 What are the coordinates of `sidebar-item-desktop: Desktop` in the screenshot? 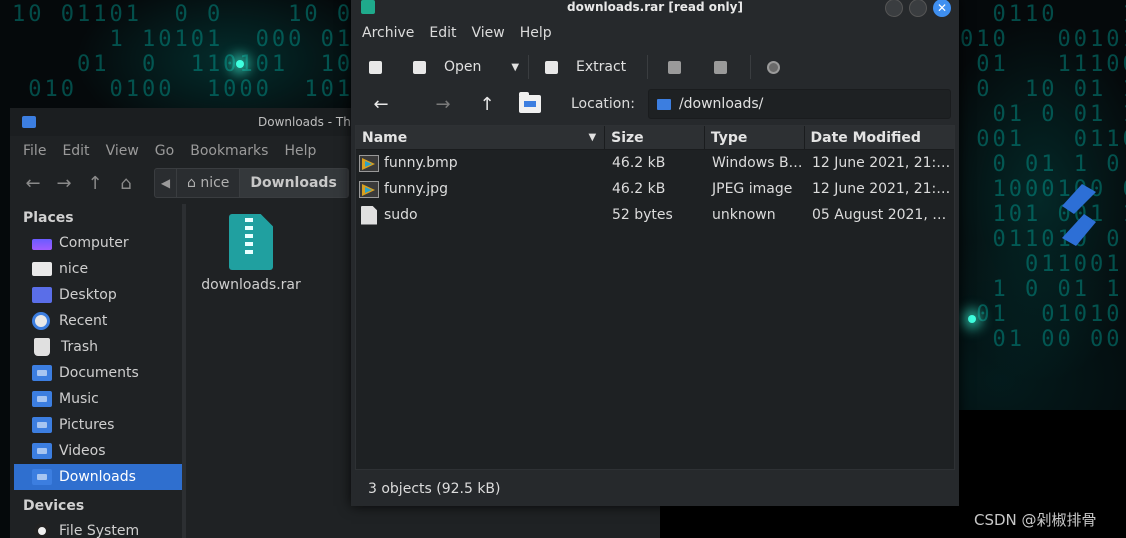 It's located at (99, 295).